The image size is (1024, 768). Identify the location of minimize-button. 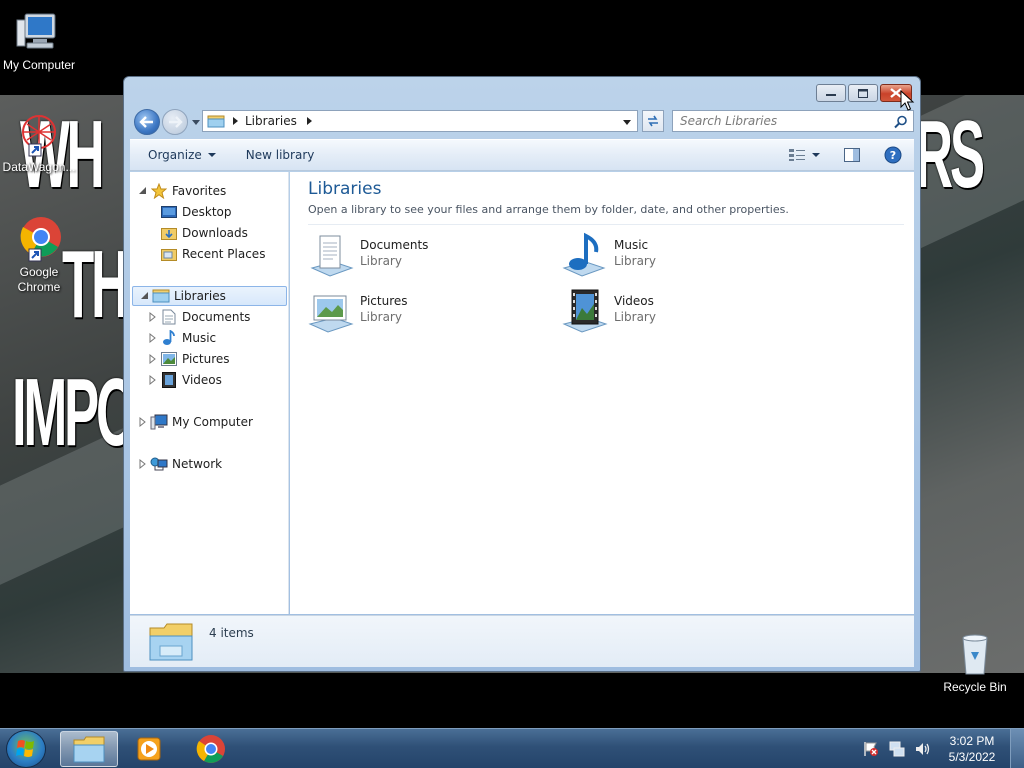
(831, 93).